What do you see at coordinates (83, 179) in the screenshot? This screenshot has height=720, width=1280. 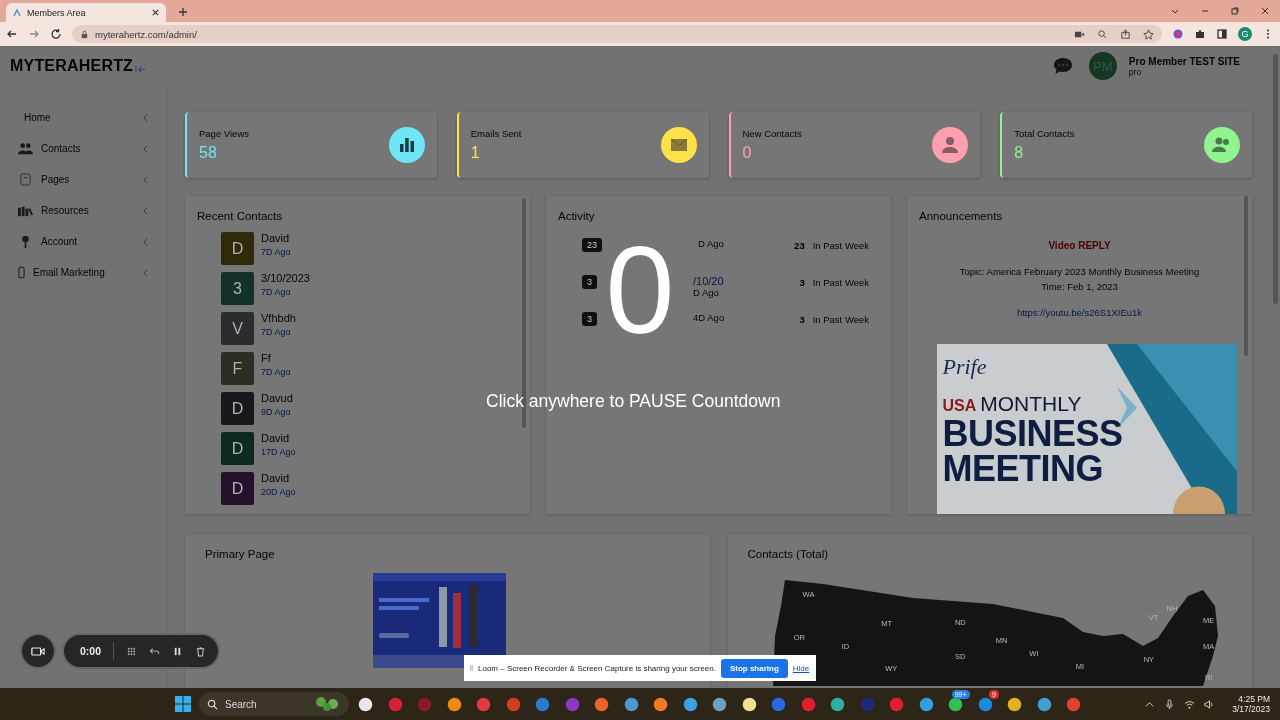 I see `sidebar-item: Pages` at bounding box center [83, 179].